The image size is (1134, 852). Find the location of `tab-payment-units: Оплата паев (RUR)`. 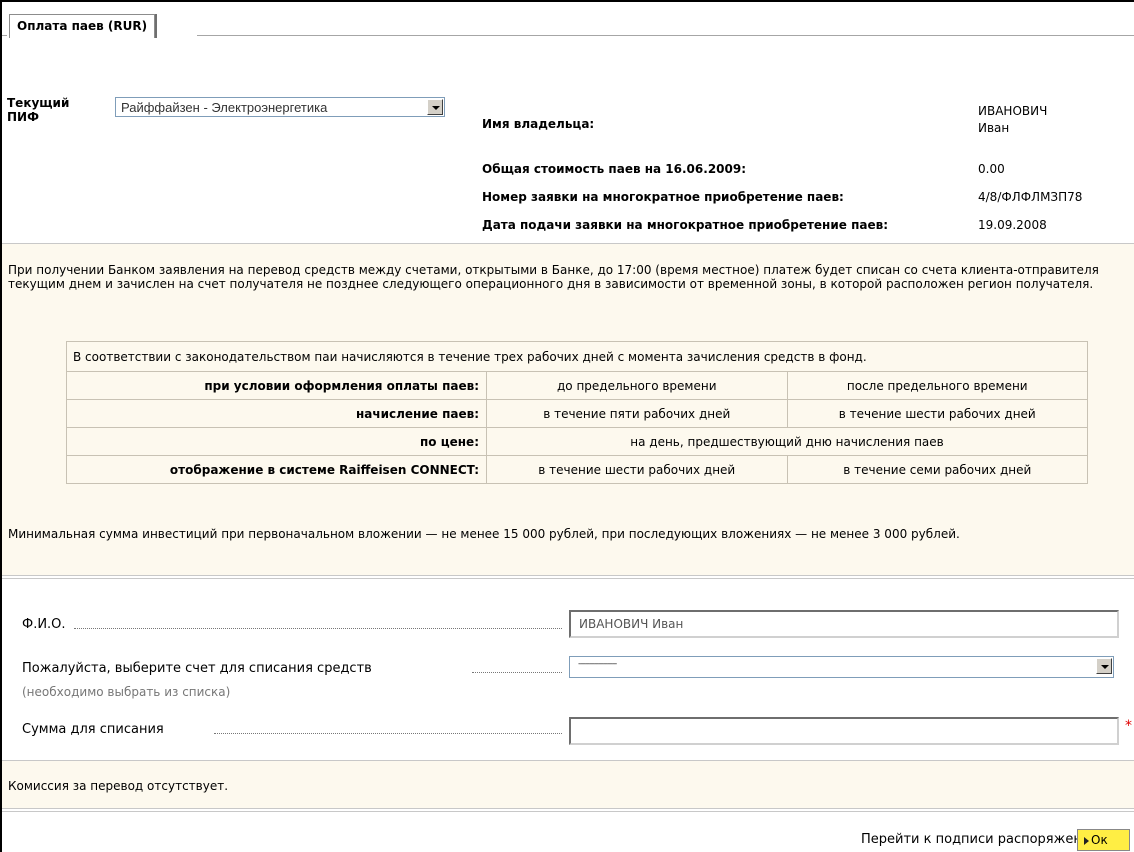

tab-payment-units: Оплата паев (RUR) is located at coordinates (82, 26).